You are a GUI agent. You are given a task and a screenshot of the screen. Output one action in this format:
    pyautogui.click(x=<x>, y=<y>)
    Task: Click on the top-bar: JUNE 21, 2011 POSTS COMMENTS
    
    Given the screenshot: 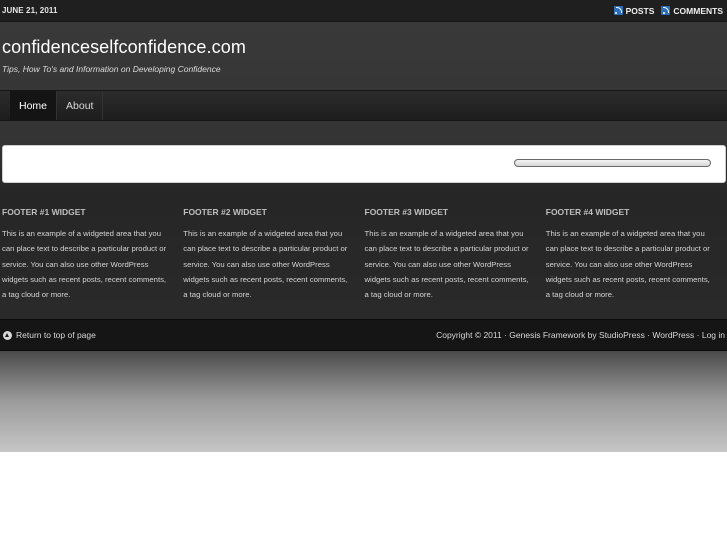 What is the action you would take?
    pyautogui.click(x=363, y=11)
    